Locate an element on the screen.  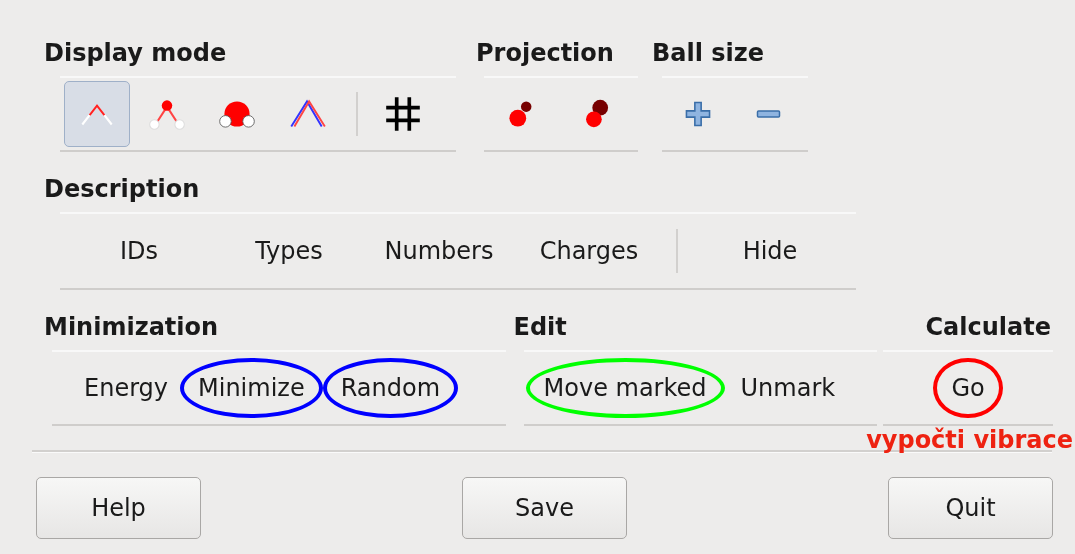
section-heading: Display mode is located at coordinates (135, 53).